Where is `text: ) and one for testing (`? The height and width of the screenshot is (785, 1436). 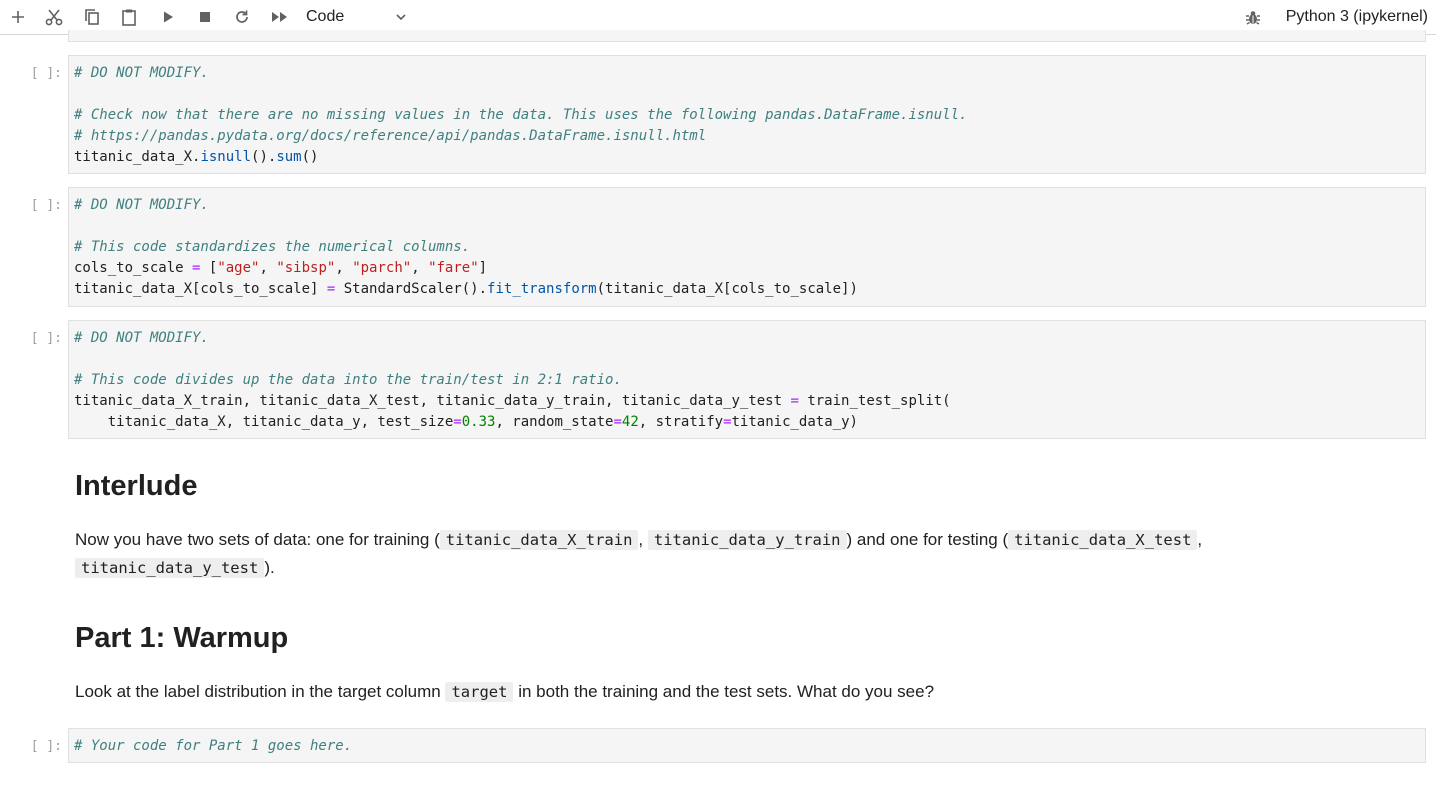 text: ) and one for testing ( is located at coordinates (927, 539).